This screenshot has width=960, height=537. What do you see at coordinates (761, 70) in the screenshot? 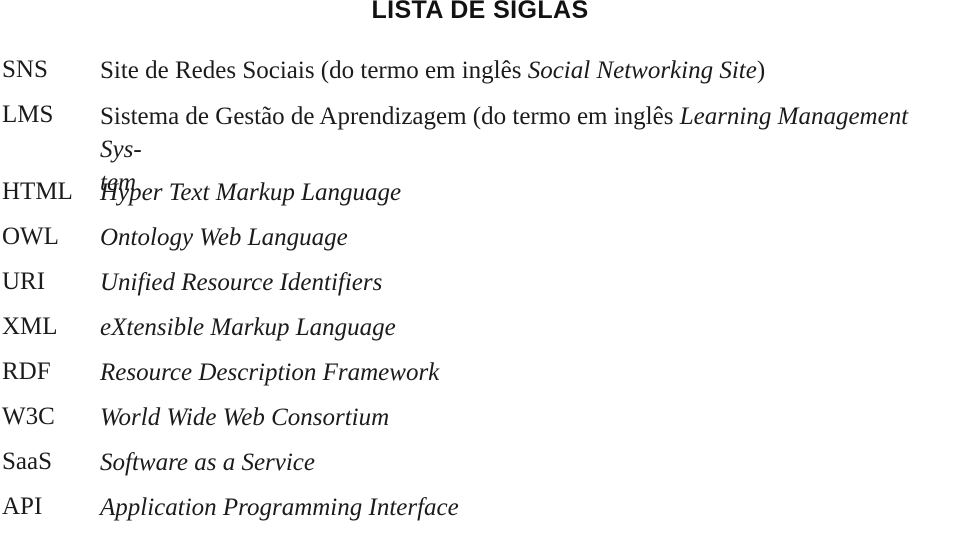
I see `definition-tail-text: )` at bounding box center [761, 70].